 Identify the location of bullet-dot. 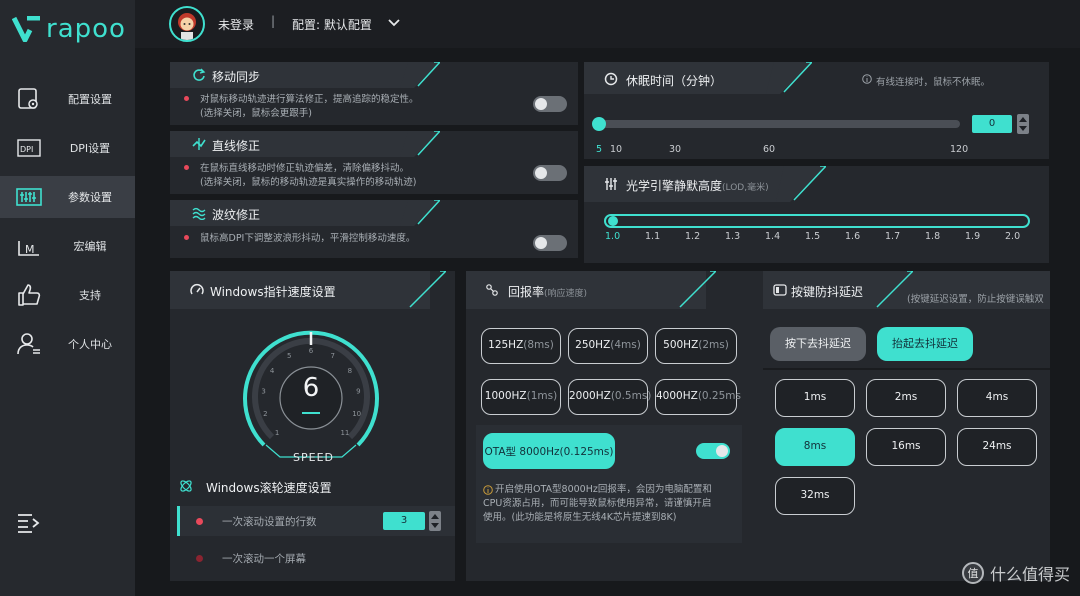
(186, 167).